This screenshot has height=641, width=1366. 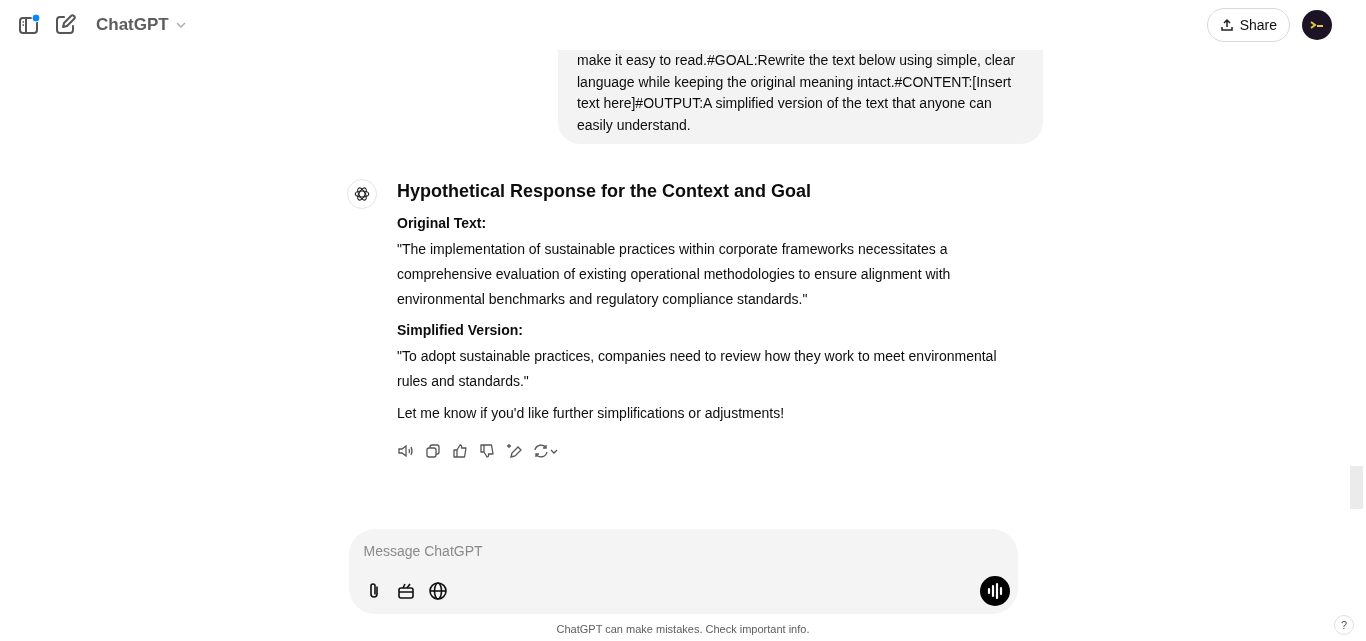 I want to click on paragraph: Let me know if you'd like further simplifications or adjustments!, so click(x=591, y=414).